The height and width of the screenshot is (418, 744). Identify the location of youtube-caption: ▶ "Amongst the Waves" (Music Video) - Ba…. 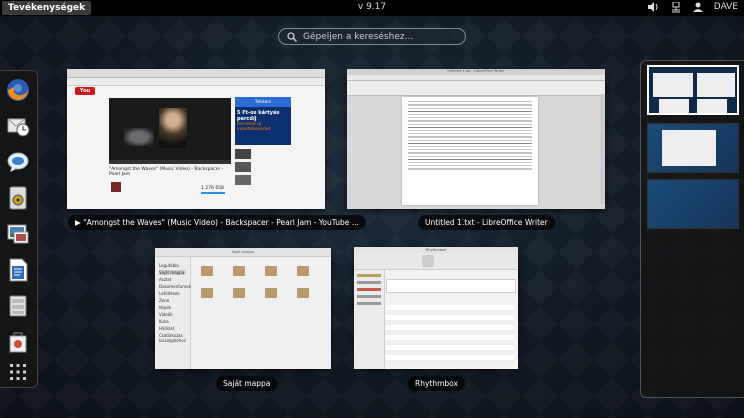
(217, 222).